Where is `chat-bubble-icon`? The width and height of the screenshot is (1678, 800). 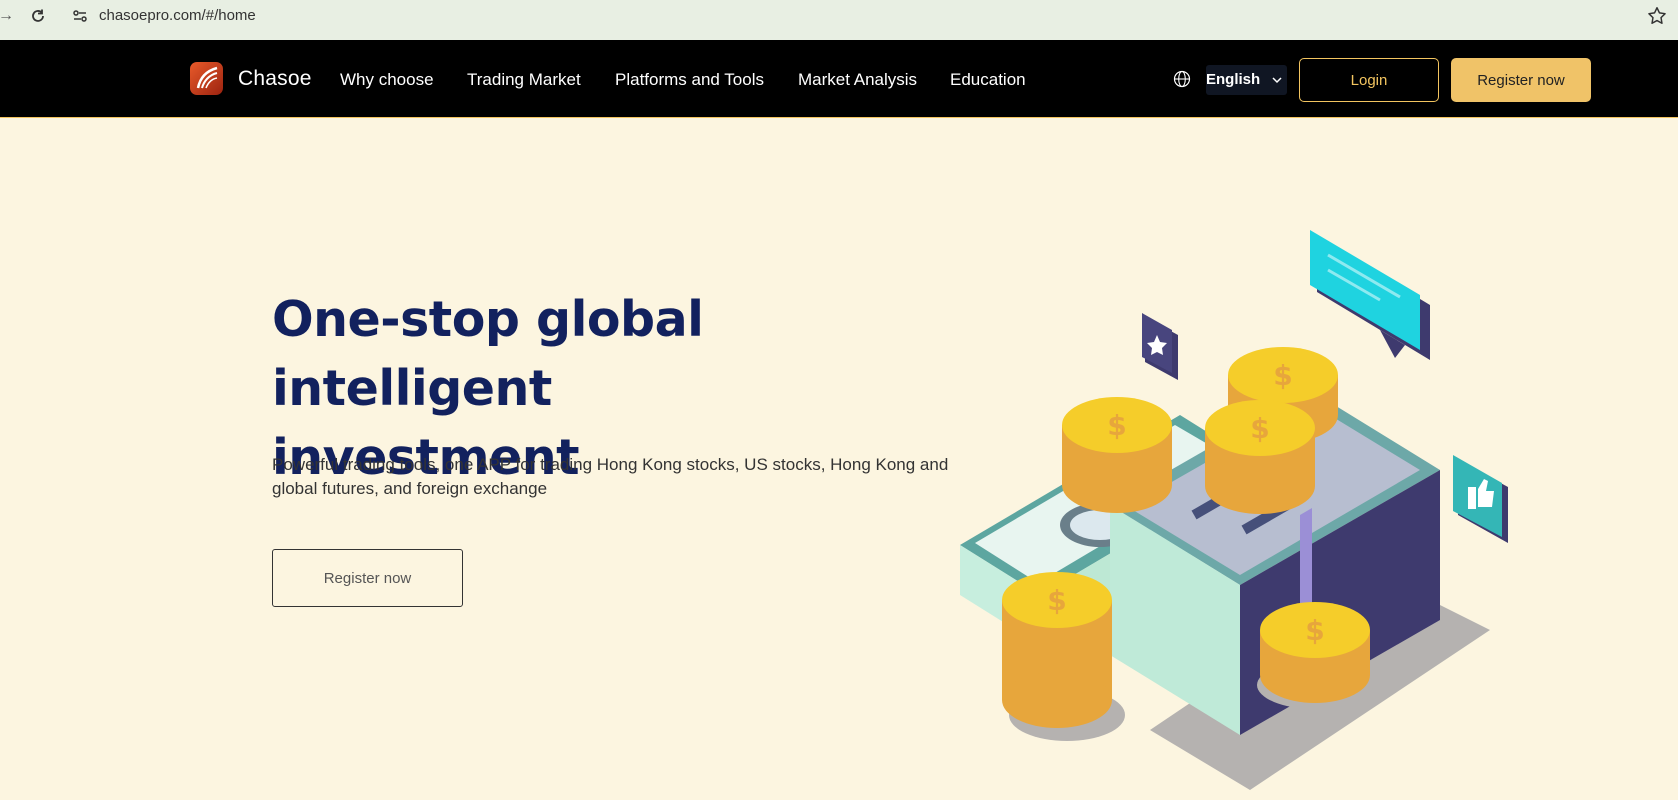
chat-bubble-icon is located at coordinates (1370, 295).